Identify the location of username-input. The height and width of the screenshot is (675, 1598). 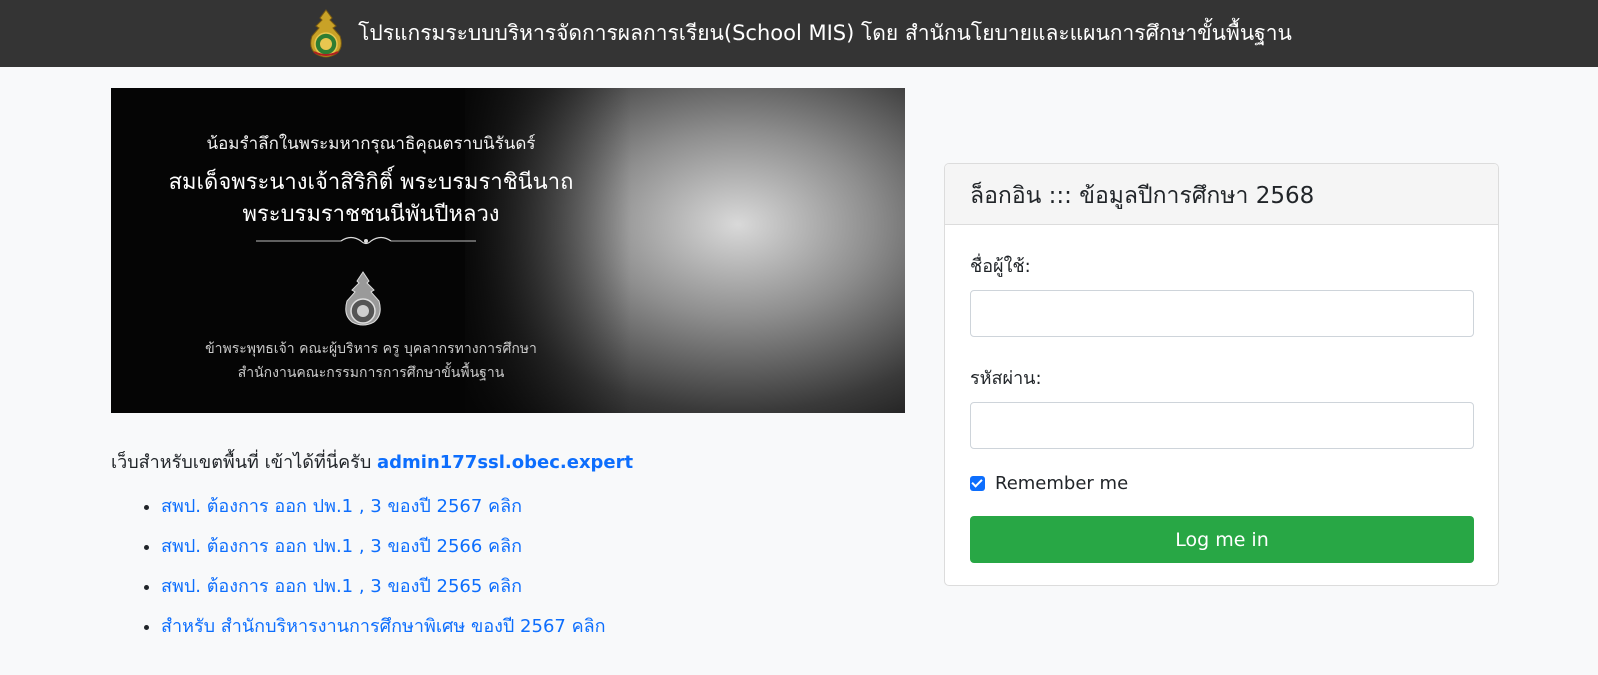
(1222, 313).